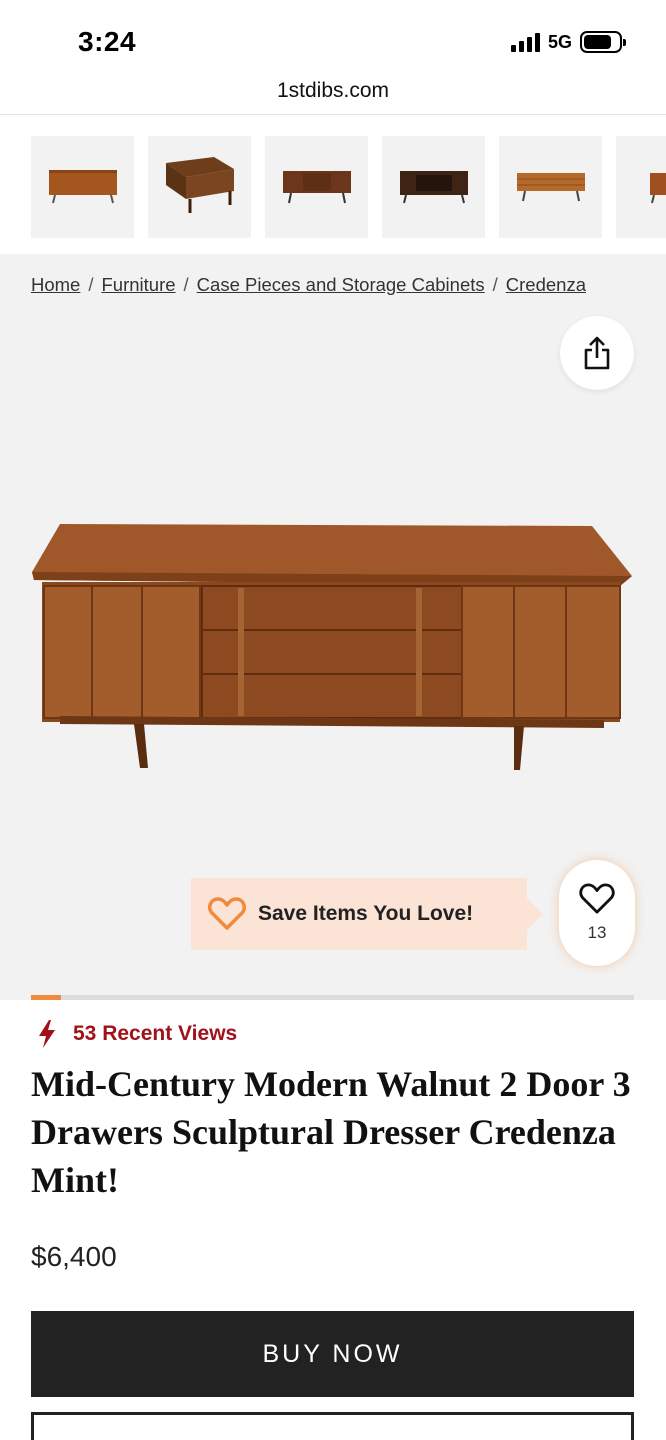 The height and width of the screenshot is (1440, 666). I want to click on gallery-progress-fill, so click(46, 997).